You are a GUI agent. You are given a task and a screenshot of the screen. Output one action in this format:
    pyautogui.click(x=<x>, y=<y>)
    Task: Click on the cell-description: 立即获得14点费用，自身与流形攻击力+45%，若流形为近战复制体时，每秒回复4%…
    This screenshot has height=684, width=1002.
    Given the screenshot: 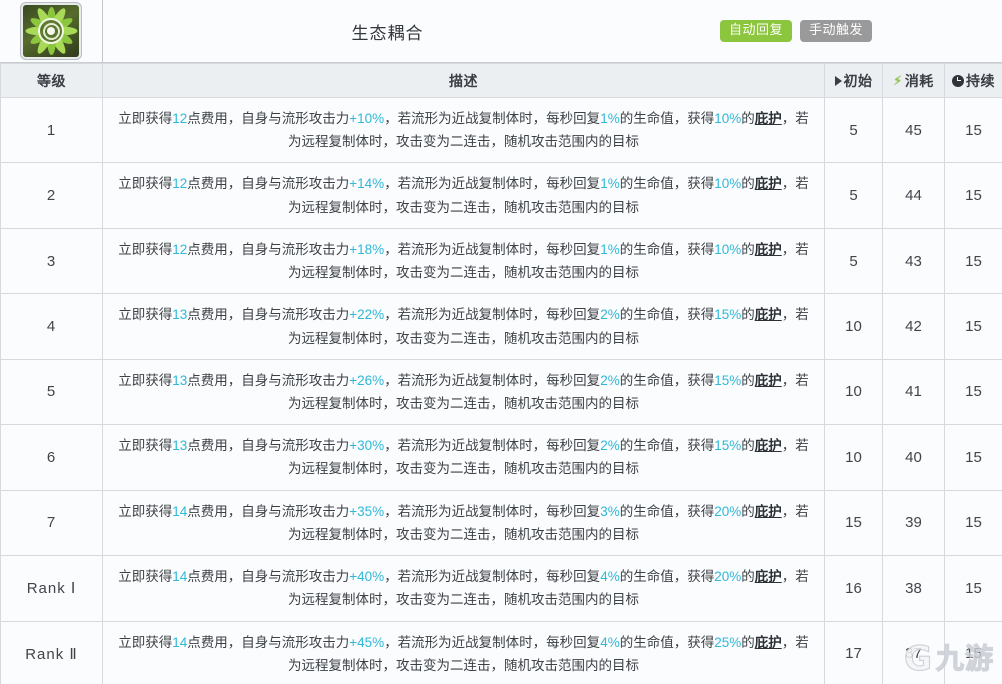 What is the action you would take?
    pyautogui.click(x=463, y=652)
    